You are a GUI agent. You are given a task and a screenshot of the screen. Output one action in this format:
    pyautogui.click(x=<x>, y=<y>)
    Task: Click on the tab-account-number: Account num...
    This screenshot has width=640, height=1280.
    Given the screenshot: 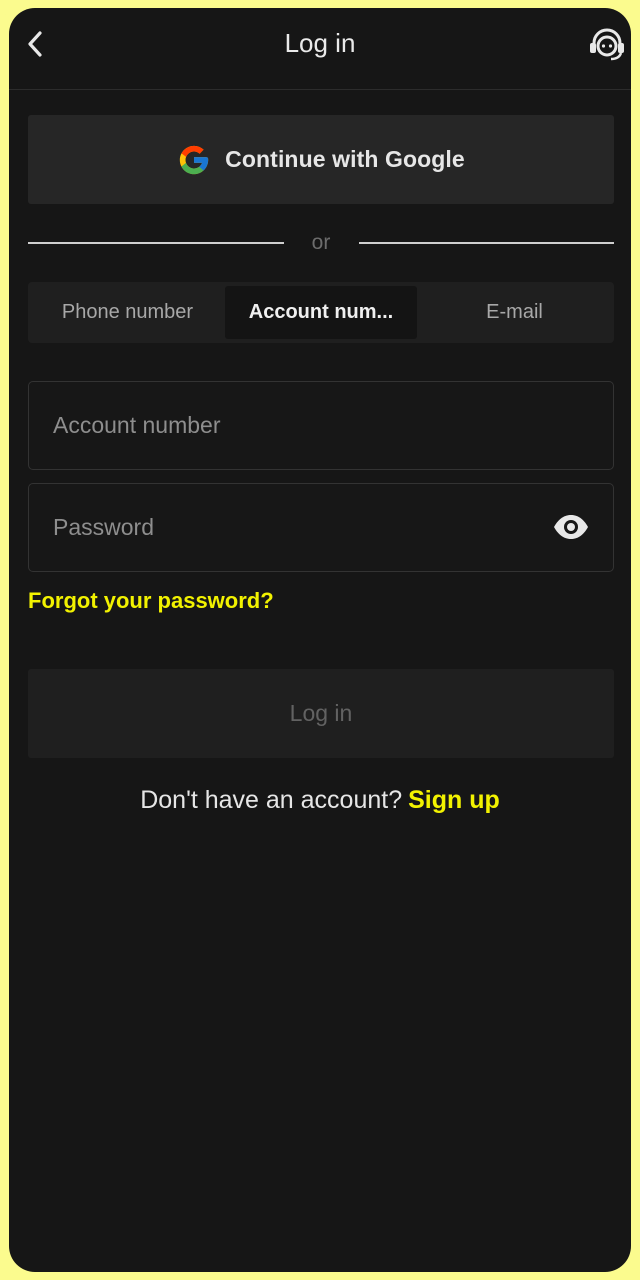 What is the action you would take?
    pyautogui.click(x=321, y=312)
    